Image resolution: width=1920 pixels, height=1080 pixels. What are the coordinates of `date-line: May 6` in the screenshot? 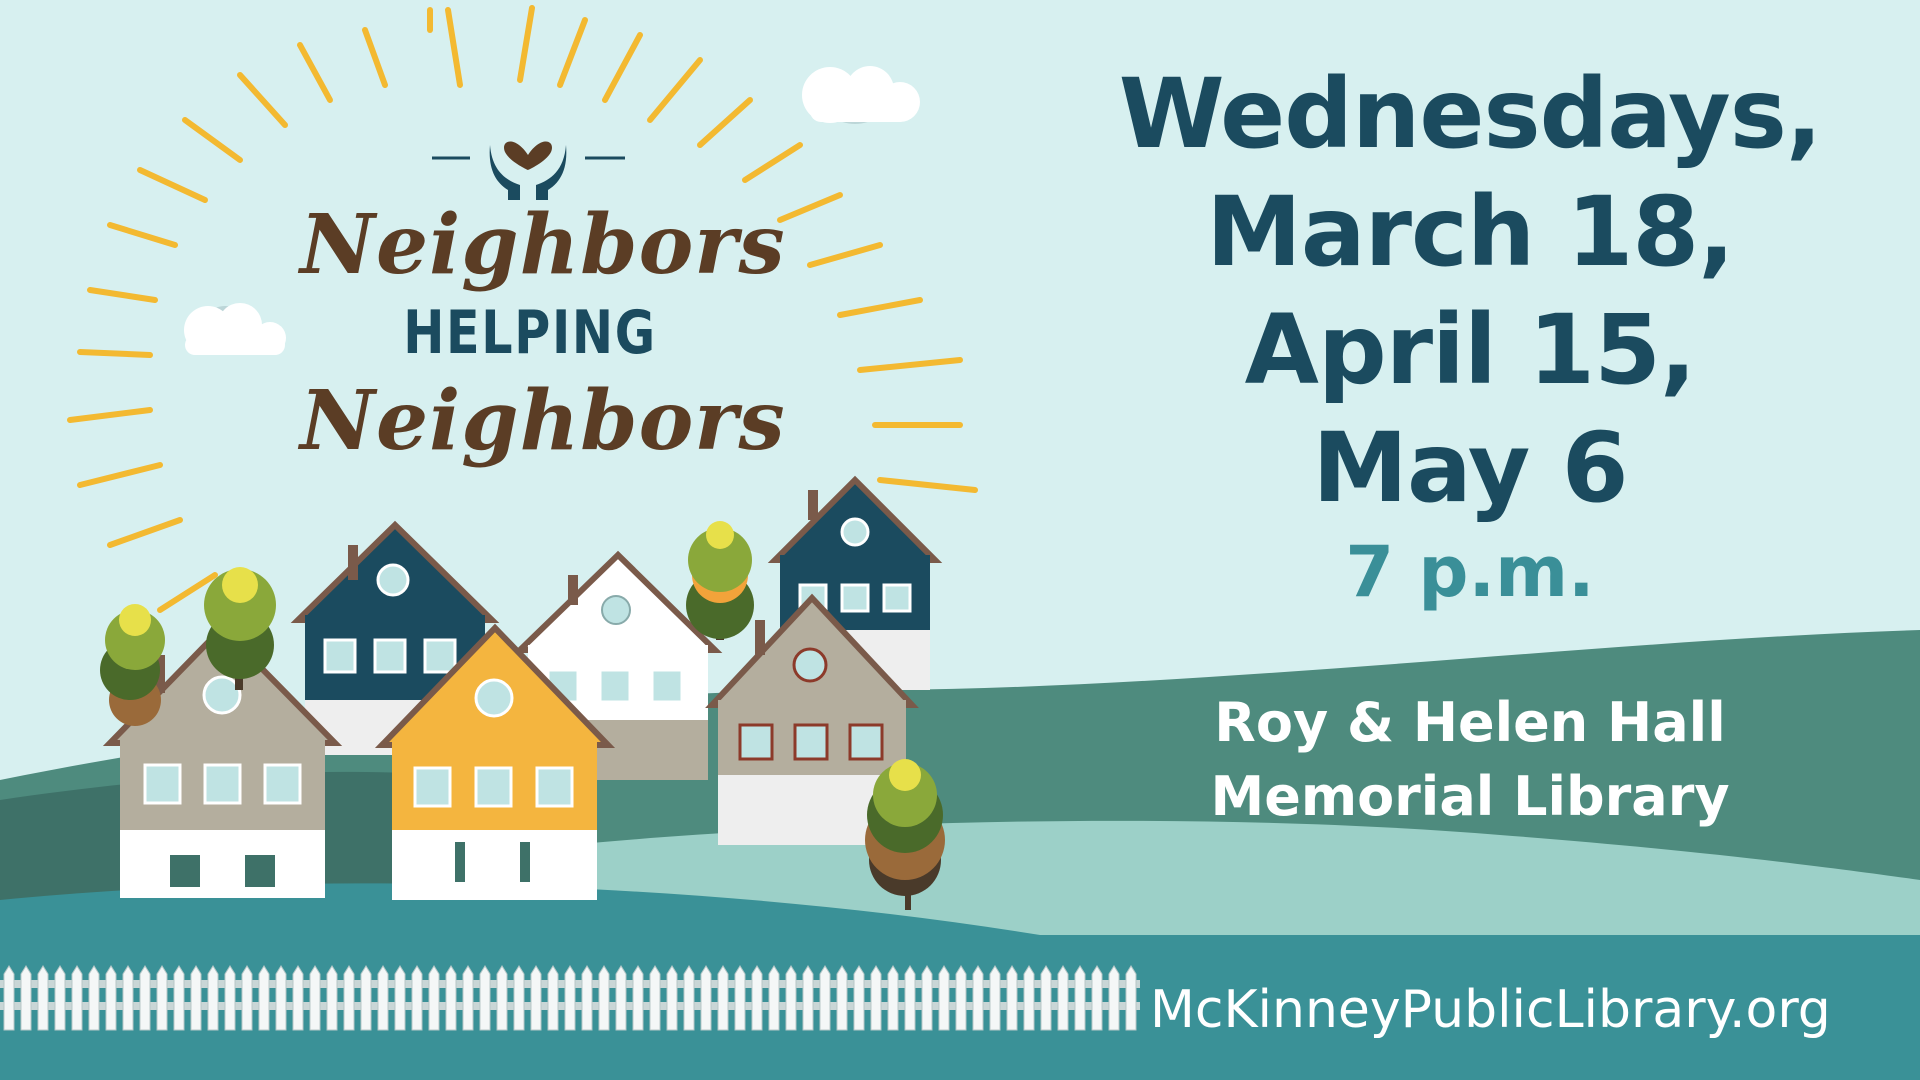 It's located at (1470, 468).